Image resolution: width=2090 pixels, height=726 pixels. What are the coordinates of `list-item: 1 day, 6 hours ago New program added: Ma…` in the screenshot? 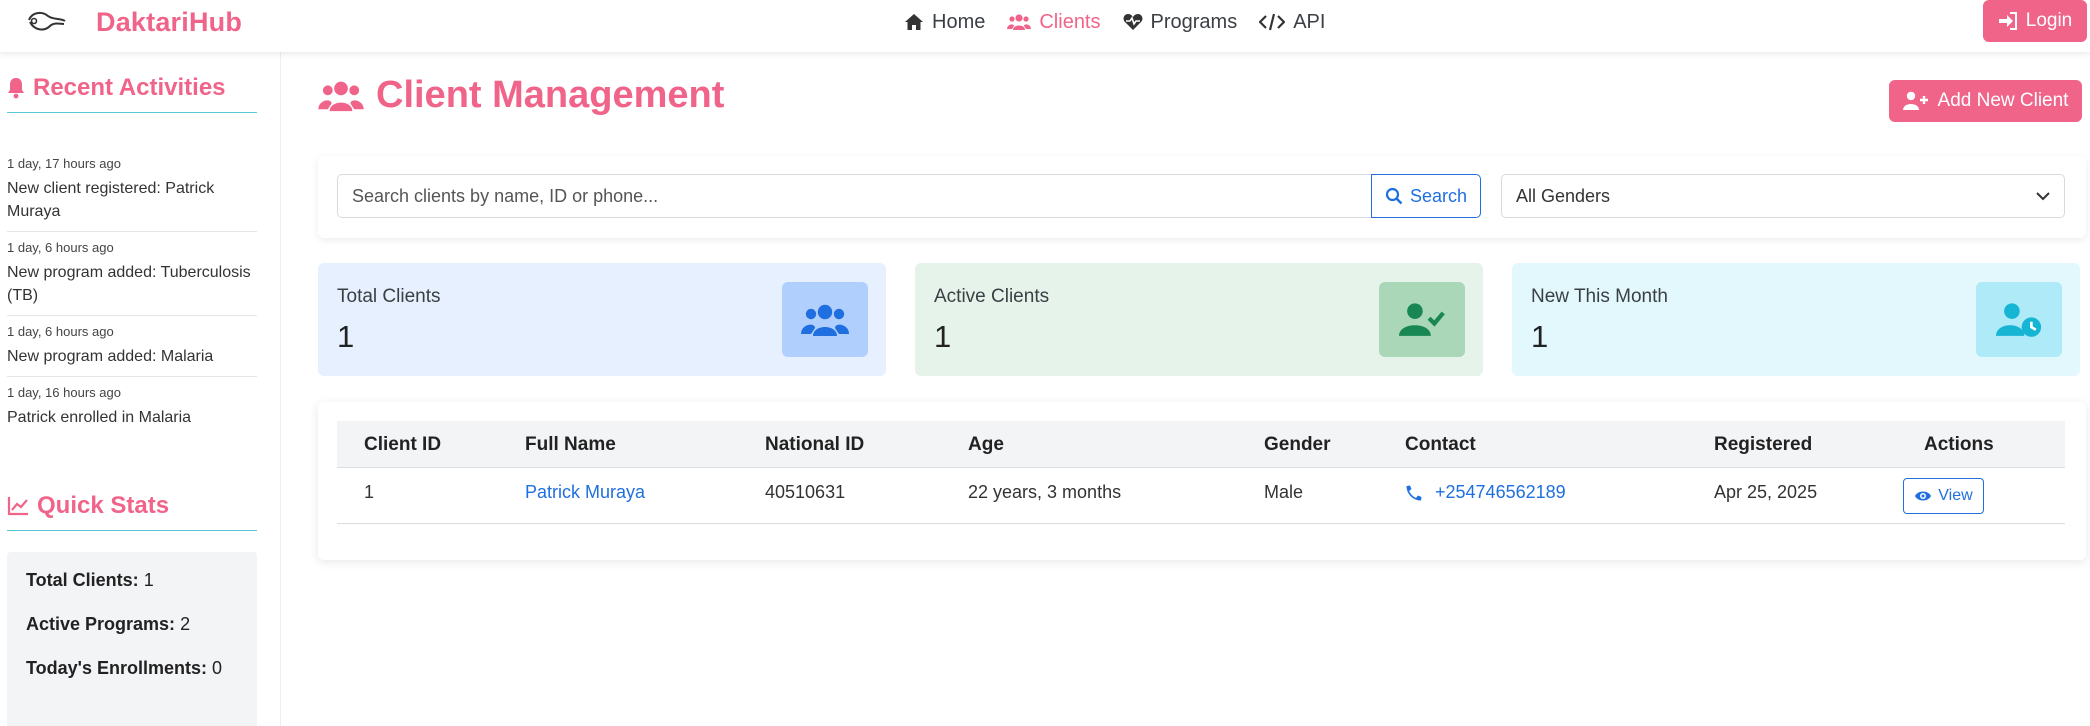 It's located at (132, 346).